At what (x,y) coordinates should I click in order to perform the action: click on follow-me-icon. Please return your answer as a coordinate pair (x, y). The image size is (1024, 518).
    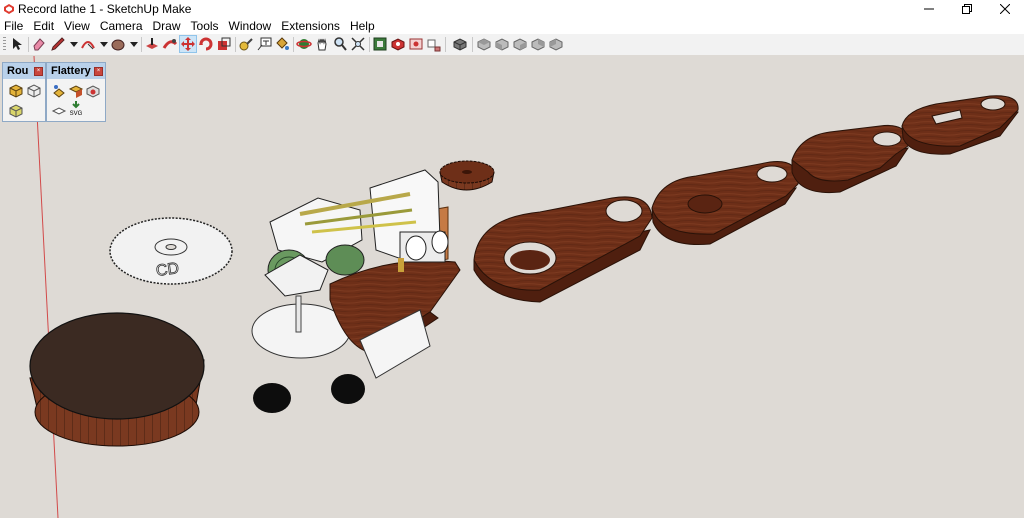
    Looking at the image, I should click on (170, 44).